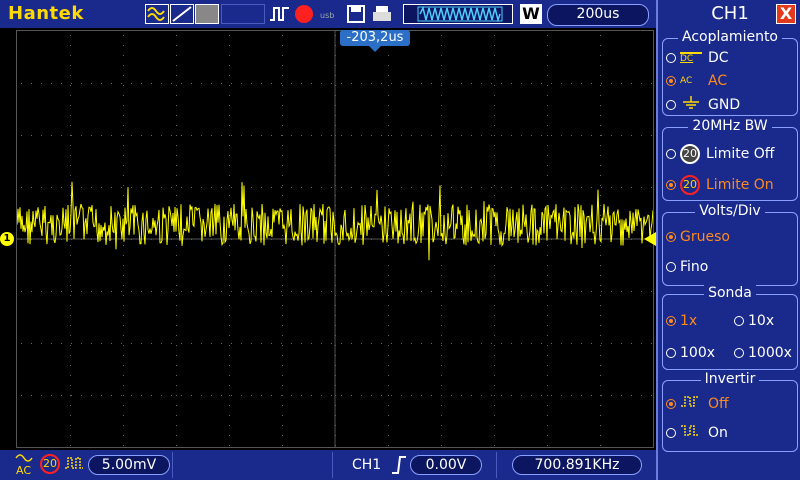 Image resolution: width=800 pixels, height=480 pixels. I want to click on bw-limit-on-option: 20 Limite On, so click(720, 185).